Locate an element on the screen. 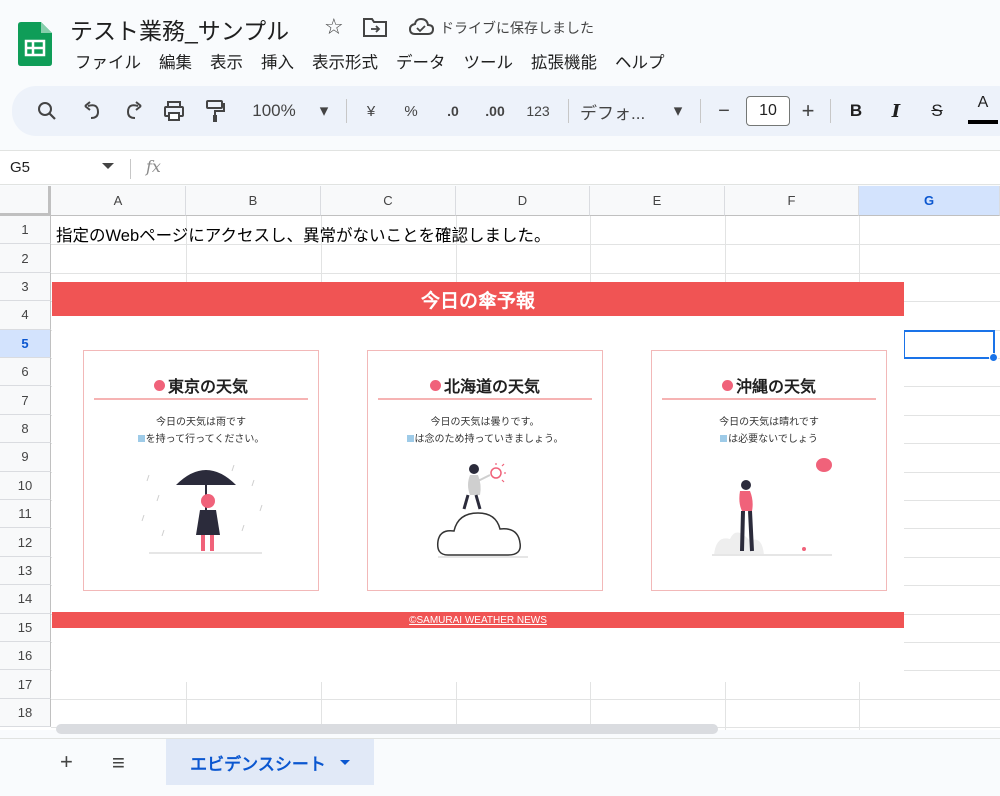 The width and height of the screenshot is (1000, 796). menubar: ファイル 編集 表示 挿入 表示形式 データ ツール 拡張機能 ヘルプ is located at coordinates (370, 61).